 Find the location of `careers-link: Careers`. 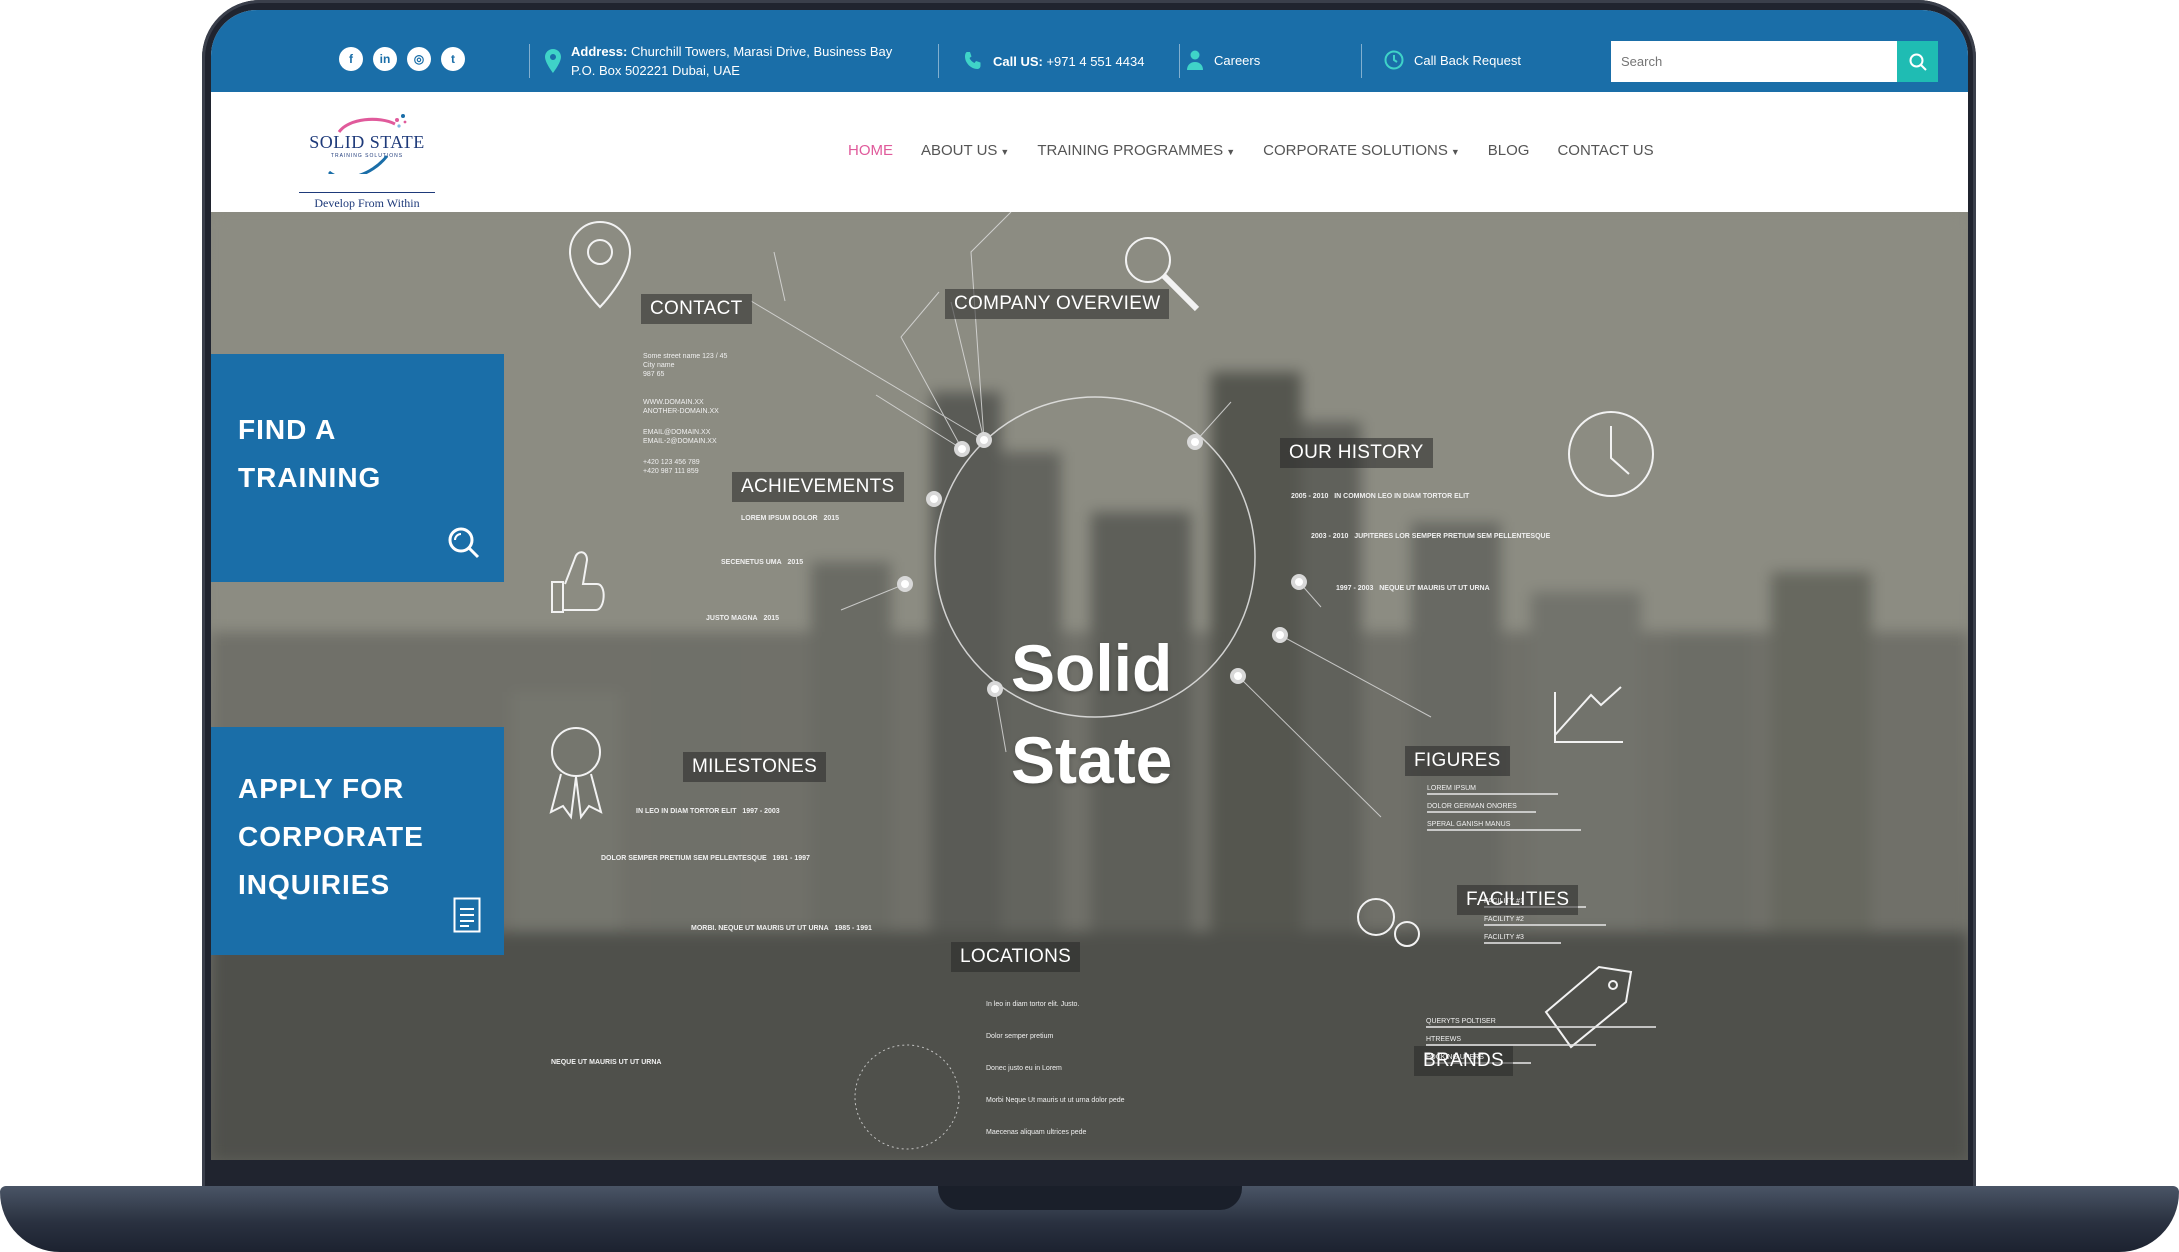

careers-link: Careers is located at coordinates (1223, 60).